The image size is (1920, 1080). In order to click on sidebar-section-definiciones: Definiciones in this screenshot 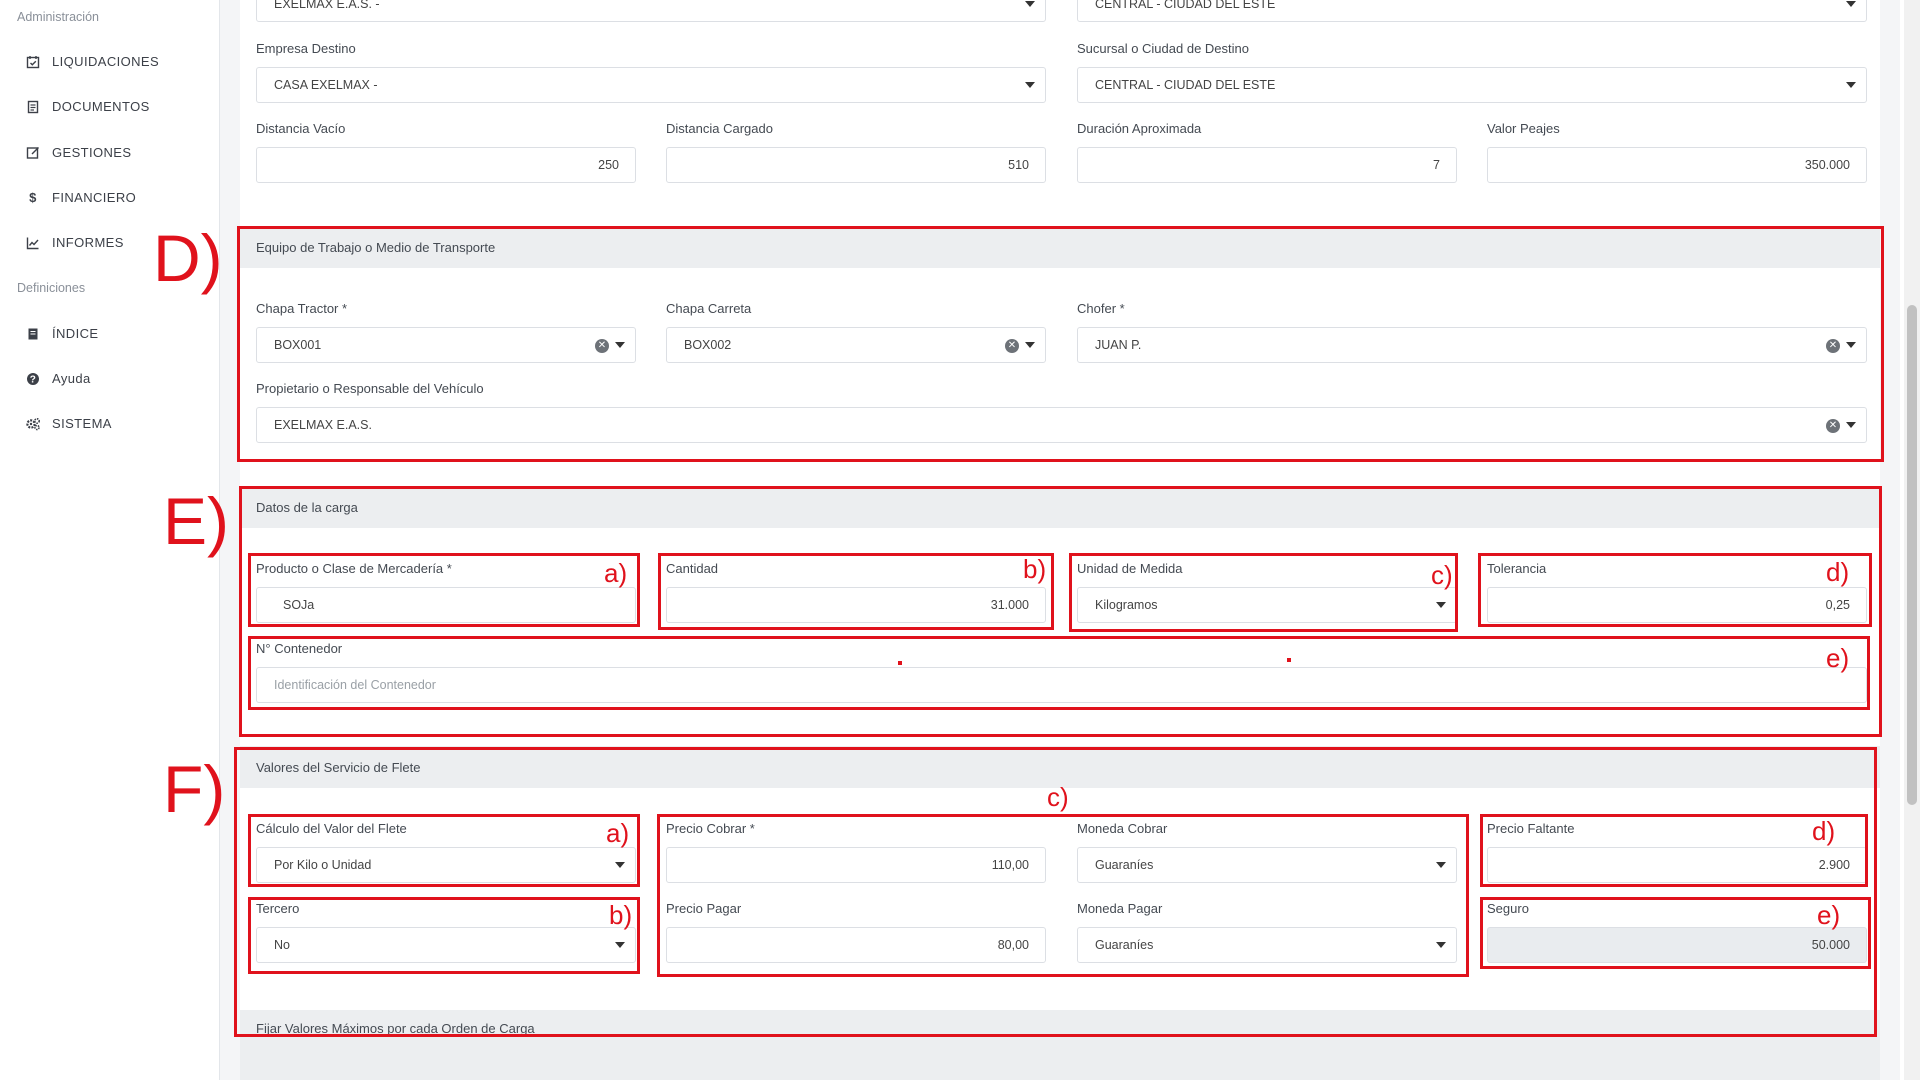, I will do `click(51, 288)`.